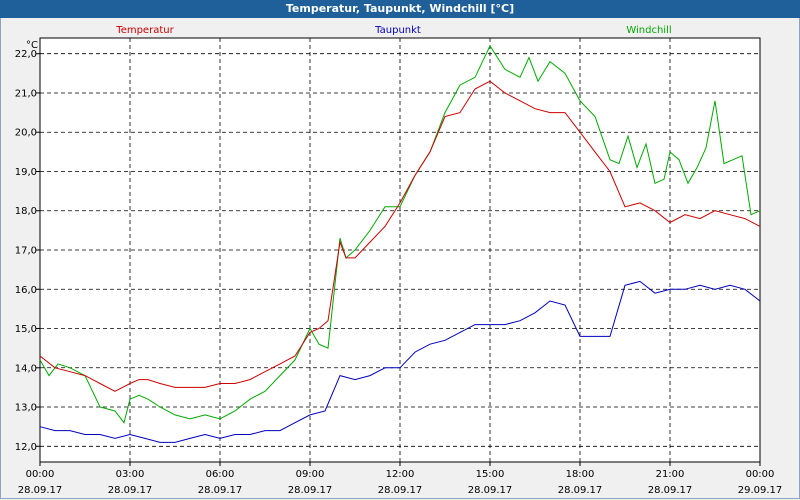  What do you see at coordinates (310, 474) in the screenshot?
I see `x-tick-time: 09:00` at bounding box center [310, 474].